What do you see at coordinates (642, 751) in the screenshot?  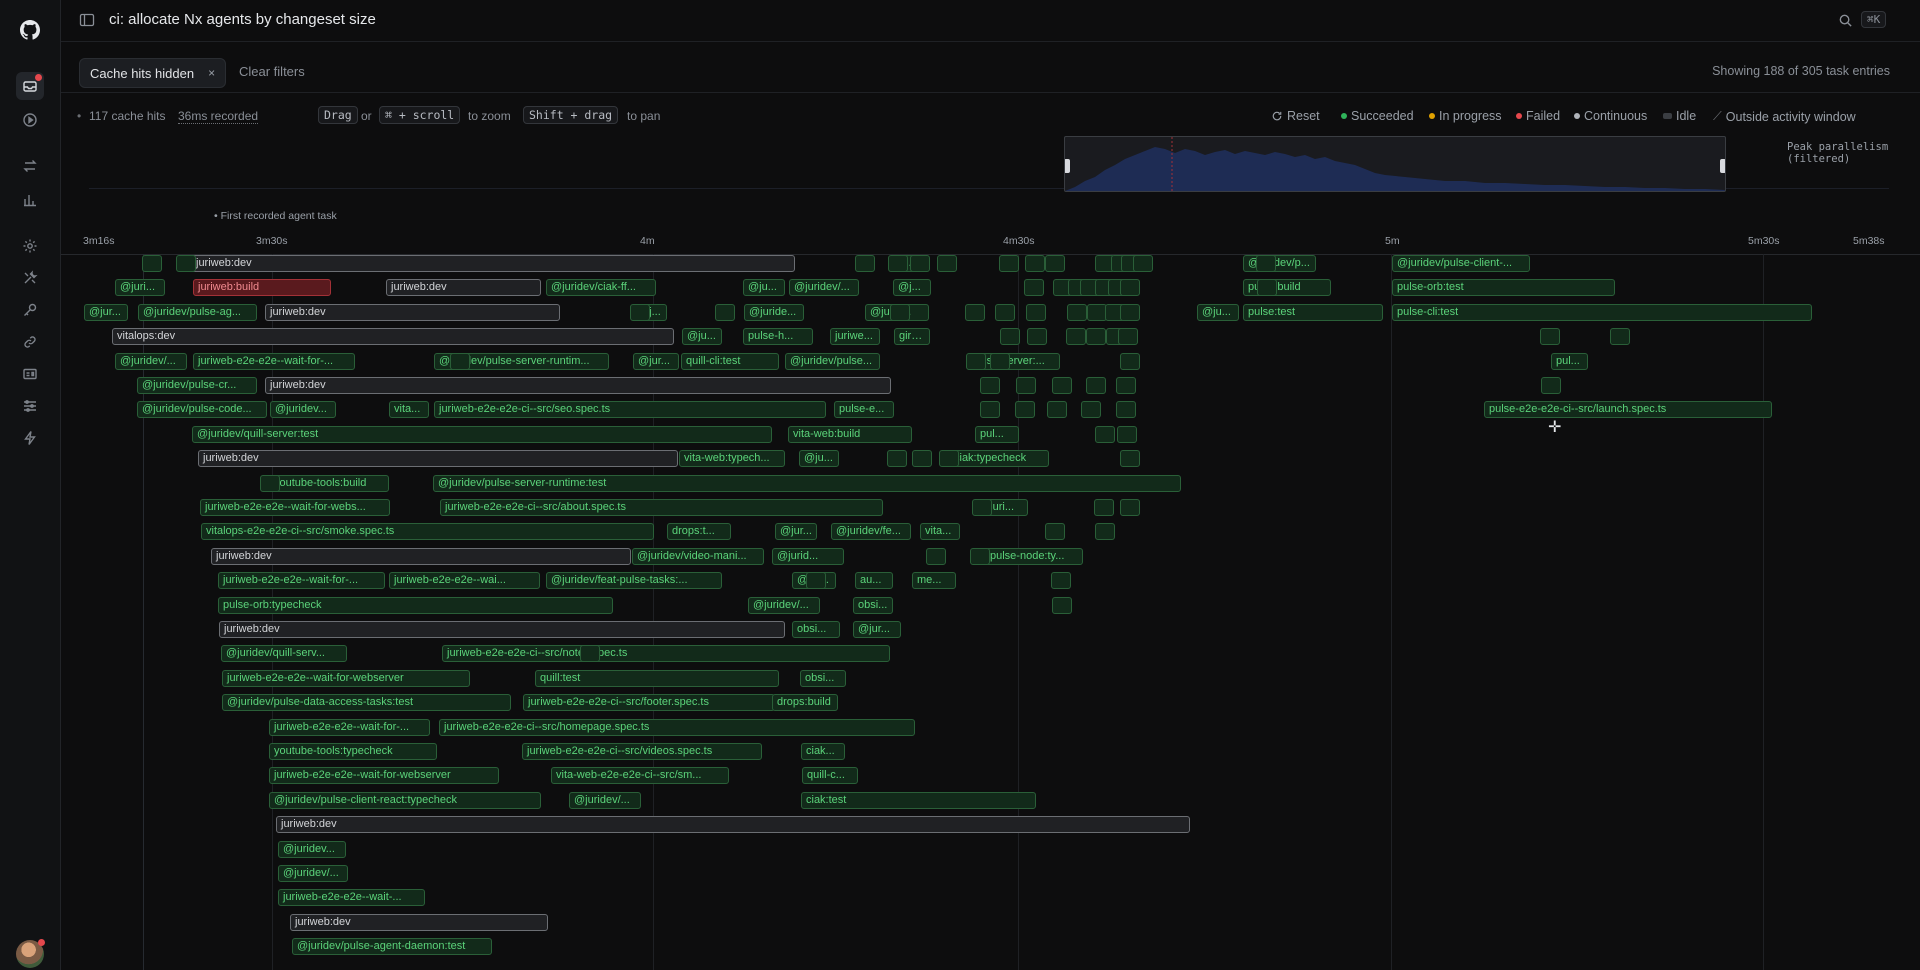 I see `task-bar: juriweb-e2e-e2e-ci--src/videos.spec.ts` at bounding box center [642, 751].